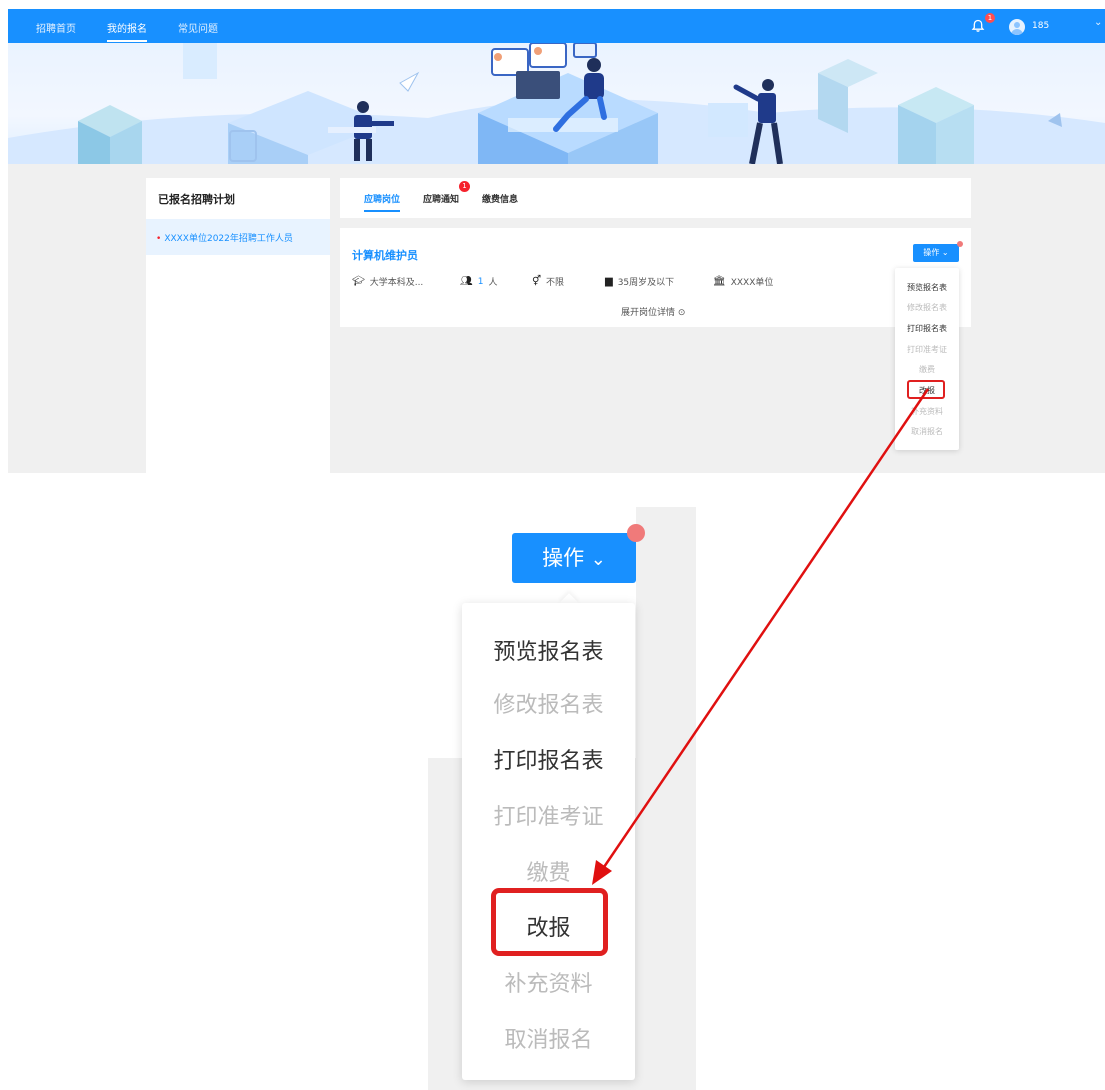 The height and width of the screenshot is (1090, 1105). I want to click on arrow-line, so click(765, 629).